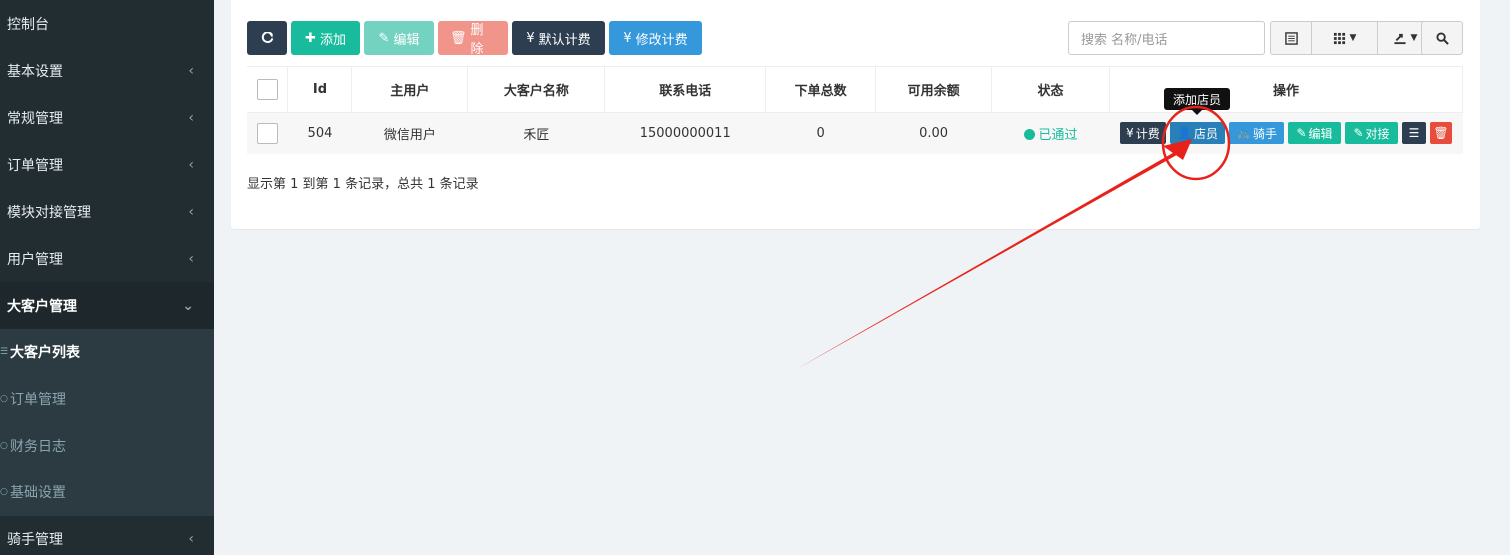 Image resolution: width=1510 pixels, height=555 pixels. Describe the element at coordinates (1124, 40) in the screenshot. I see `search-placeholder: 搜索 名称/电话` at that location.